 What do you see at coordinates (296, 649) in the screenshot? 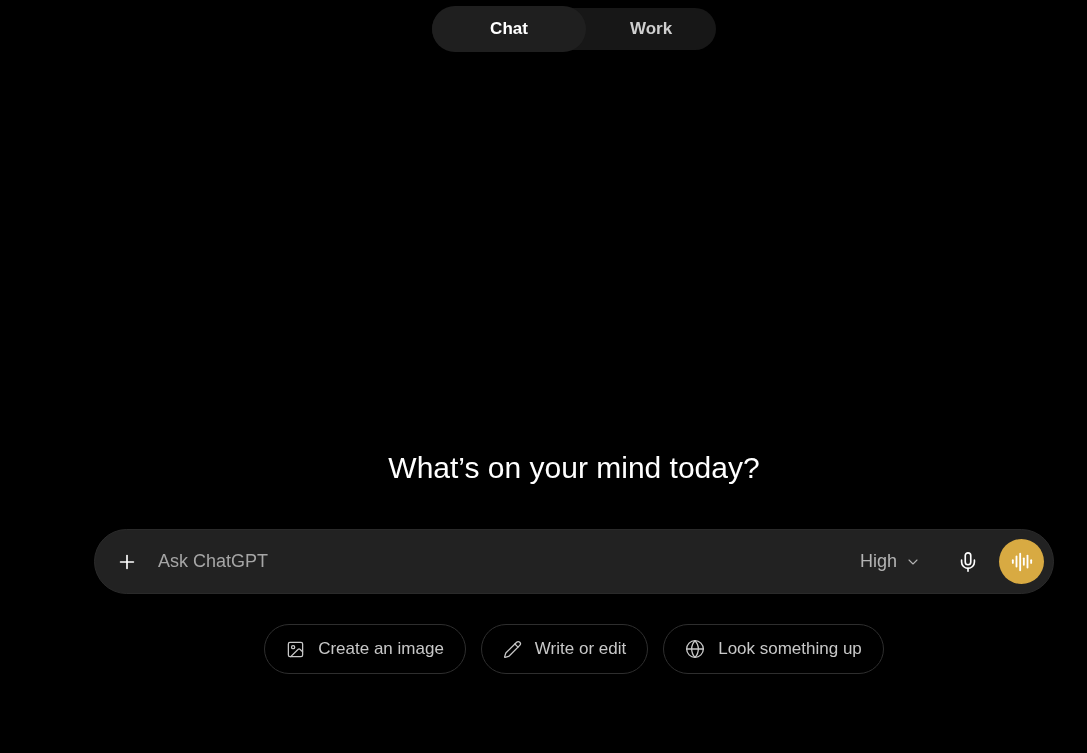
I see `picture-icon` at bounding box center [296, 649].